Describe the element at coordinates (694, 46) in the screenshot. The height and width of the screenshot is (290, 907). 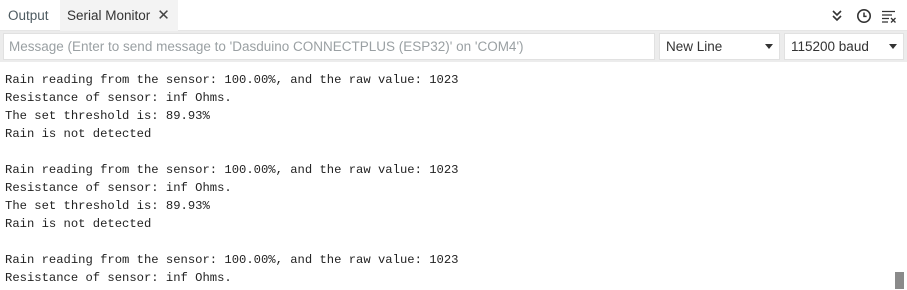
I see `line-ending-value: New Line` at that location.